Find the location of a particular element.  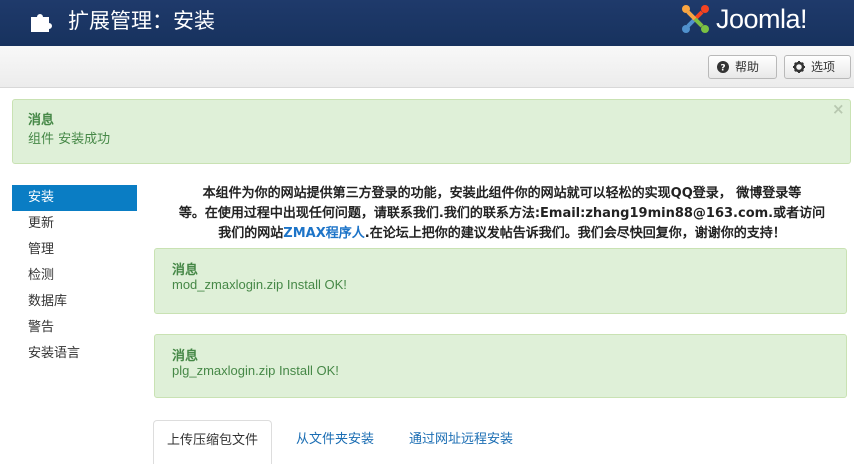

gear-icon is located at coordinates (799, 67).